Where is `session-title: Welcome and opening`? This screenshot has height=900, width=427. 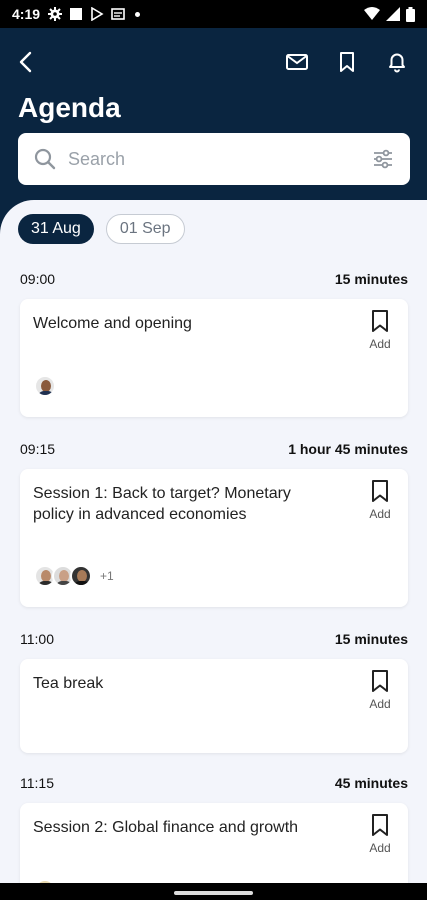 session-title: Welcome and opening is located at coordinates (112, 323).